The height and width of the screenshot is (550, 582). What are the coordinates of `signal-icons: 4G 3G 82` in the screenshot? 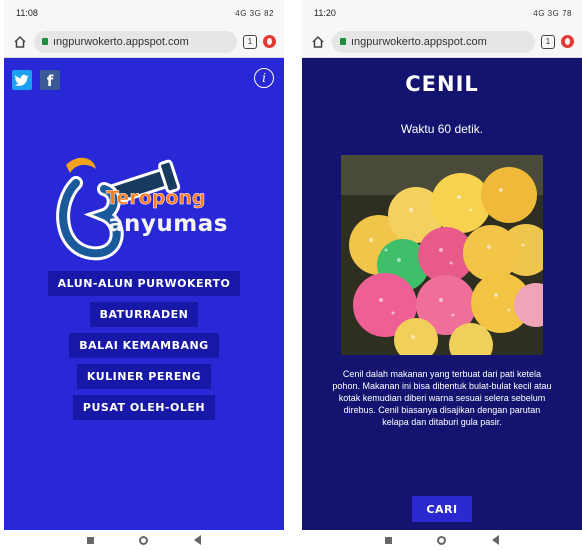 It's located at (254, 13).